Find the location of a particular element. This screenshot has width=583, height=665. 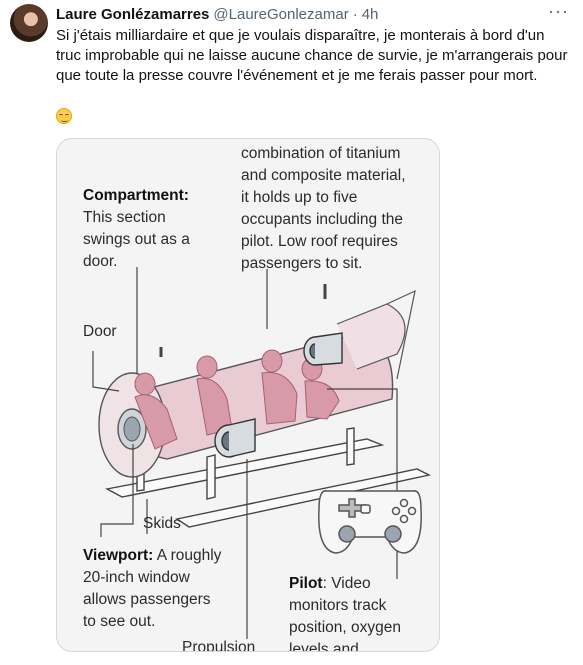

door-label: Door is located at coordinates (100, 331).